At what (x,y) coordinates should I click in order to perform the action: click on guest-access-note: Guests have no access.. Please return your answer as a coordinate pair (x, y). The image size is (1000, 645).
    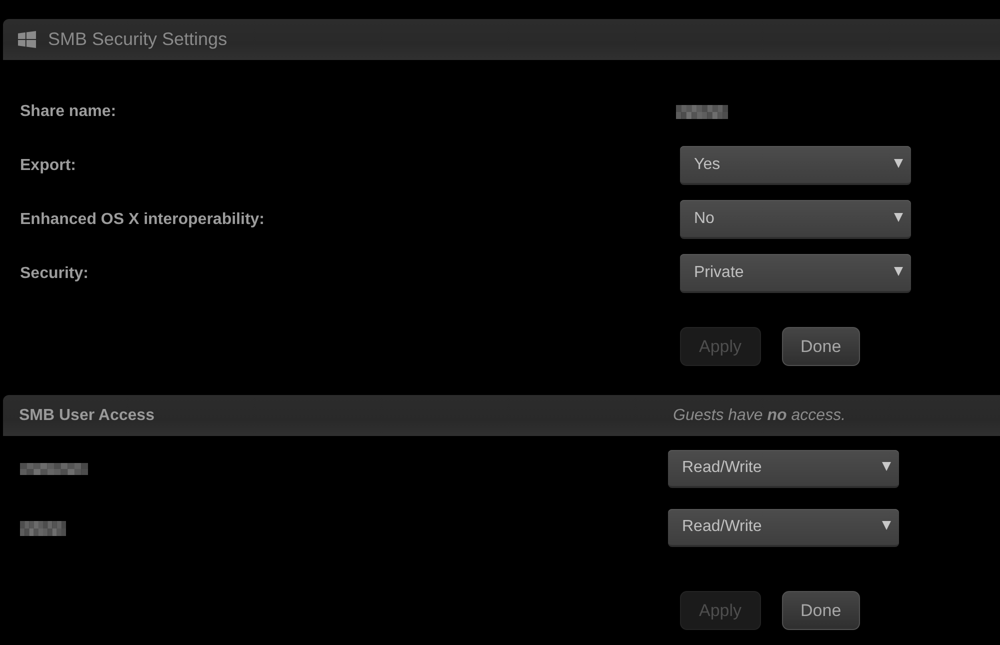
    Looking at the image, I should click on (759, 415).